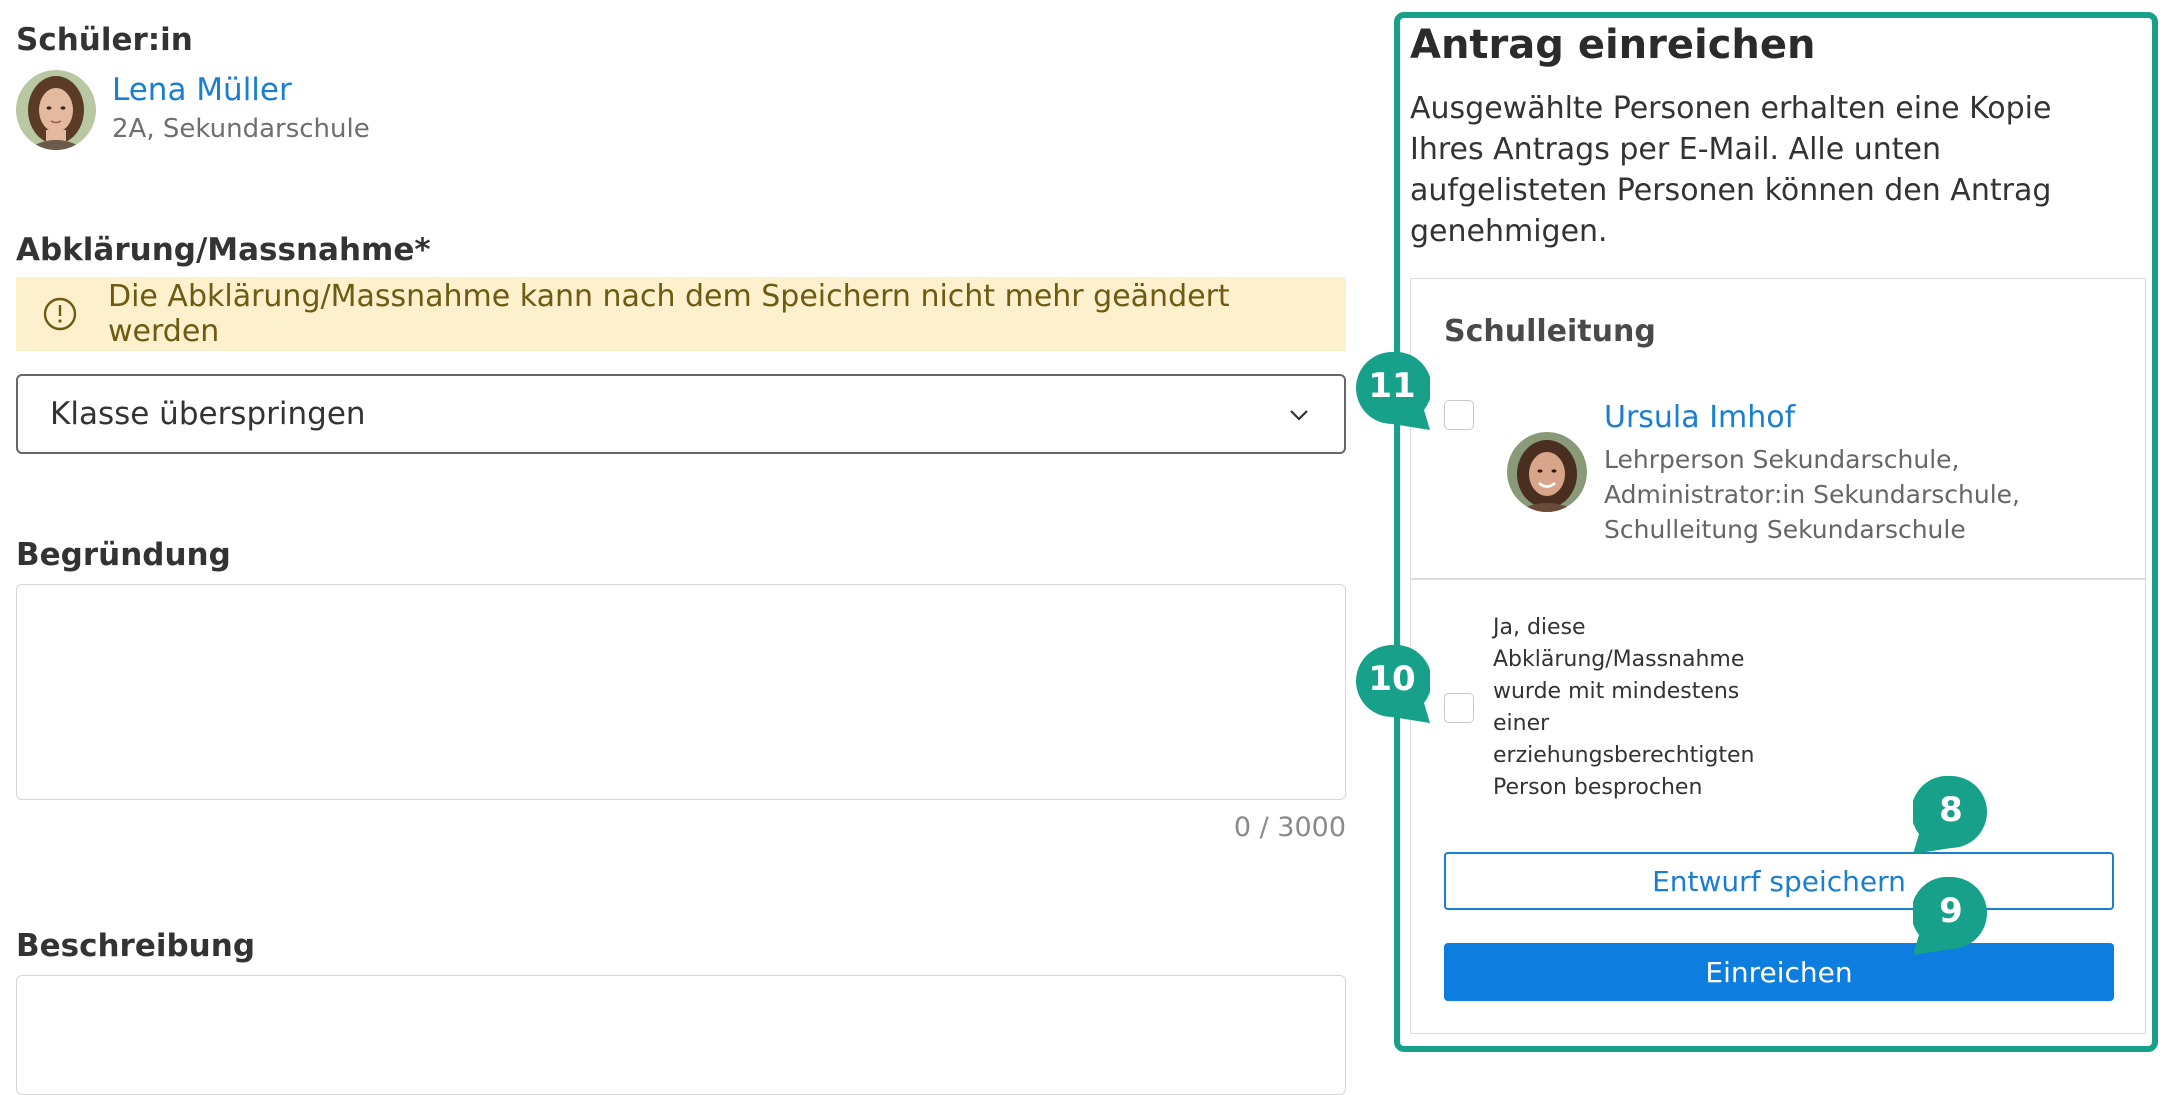 The height and width of the screenshot is (1095, 2174). What do you see at coordinates (60, 314) in the screenshot?
I see `warning-circle-icon` at bounding box center [60, 314].